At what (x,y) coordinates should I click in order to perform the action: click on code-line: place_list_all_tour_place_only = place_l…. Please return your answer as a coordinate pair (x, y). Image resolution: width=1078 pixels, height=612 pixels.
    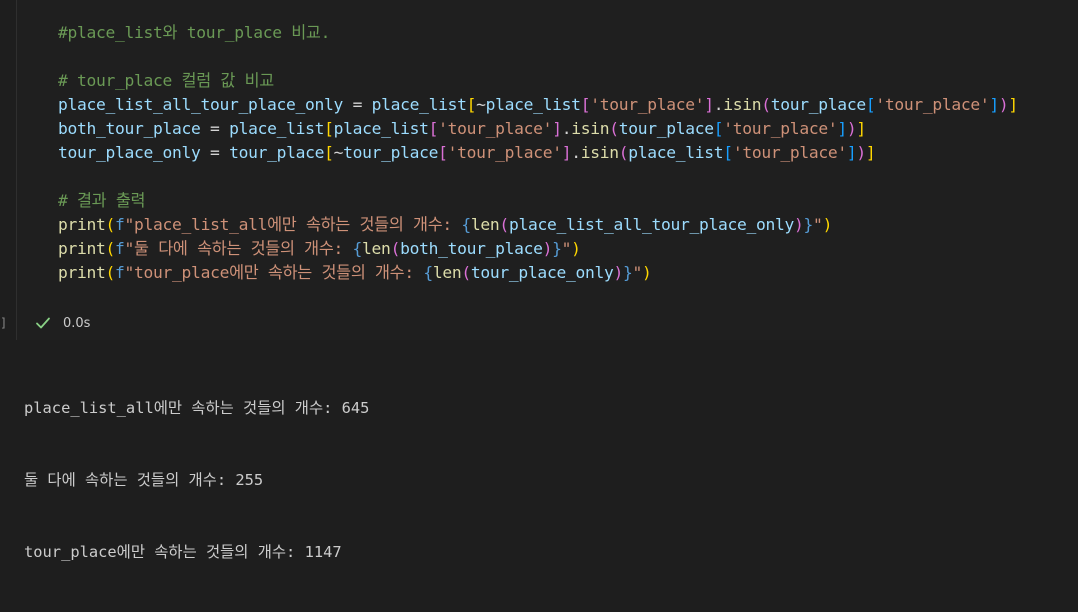
    Looking at the image, I should click on (538, 105).